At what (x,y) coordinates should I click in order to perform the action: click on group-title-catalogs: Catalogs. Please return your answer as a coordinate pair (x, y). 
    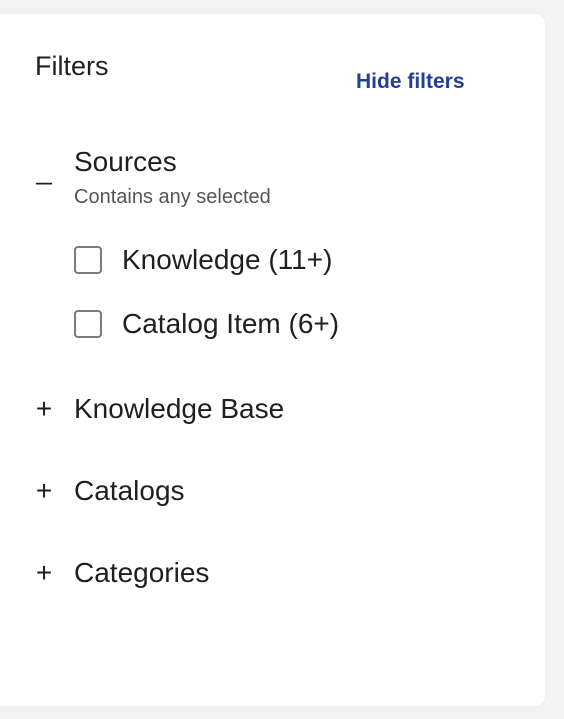
    Looking at the image, I should click on (129, 491).